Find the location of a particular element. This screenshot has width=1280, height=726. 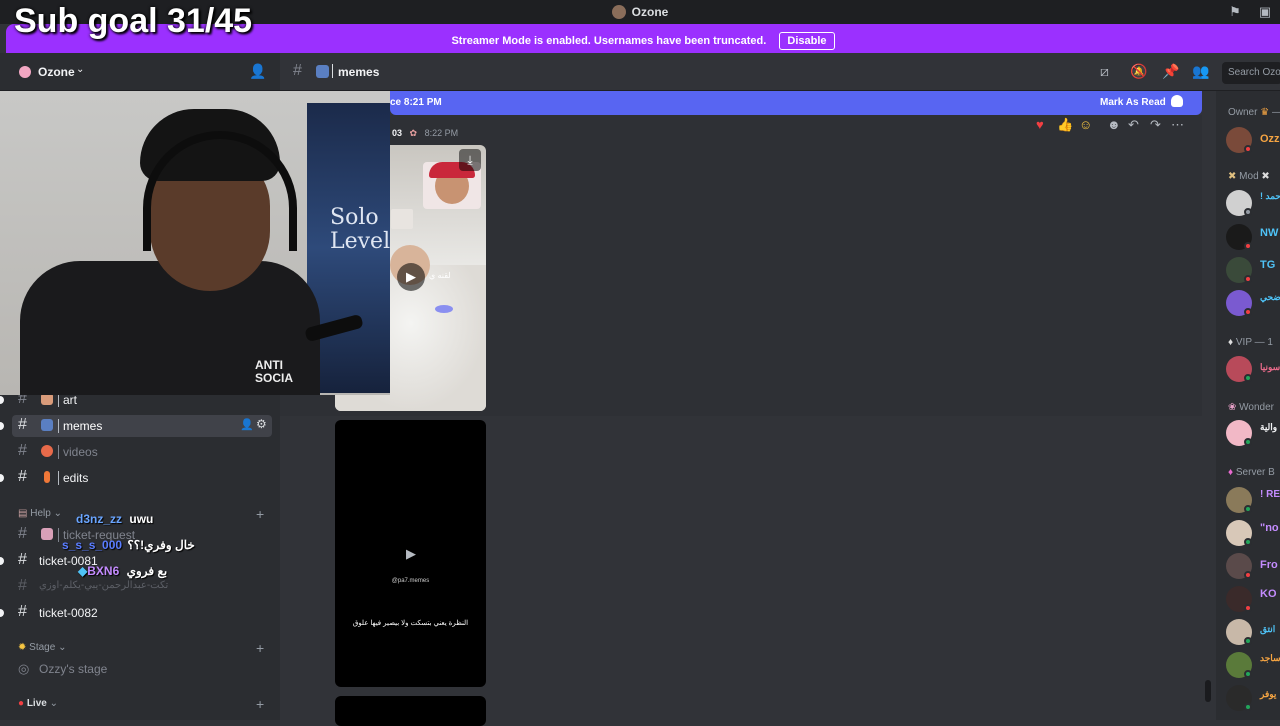

disable-button: Disable is located at coordinates (807, 41).